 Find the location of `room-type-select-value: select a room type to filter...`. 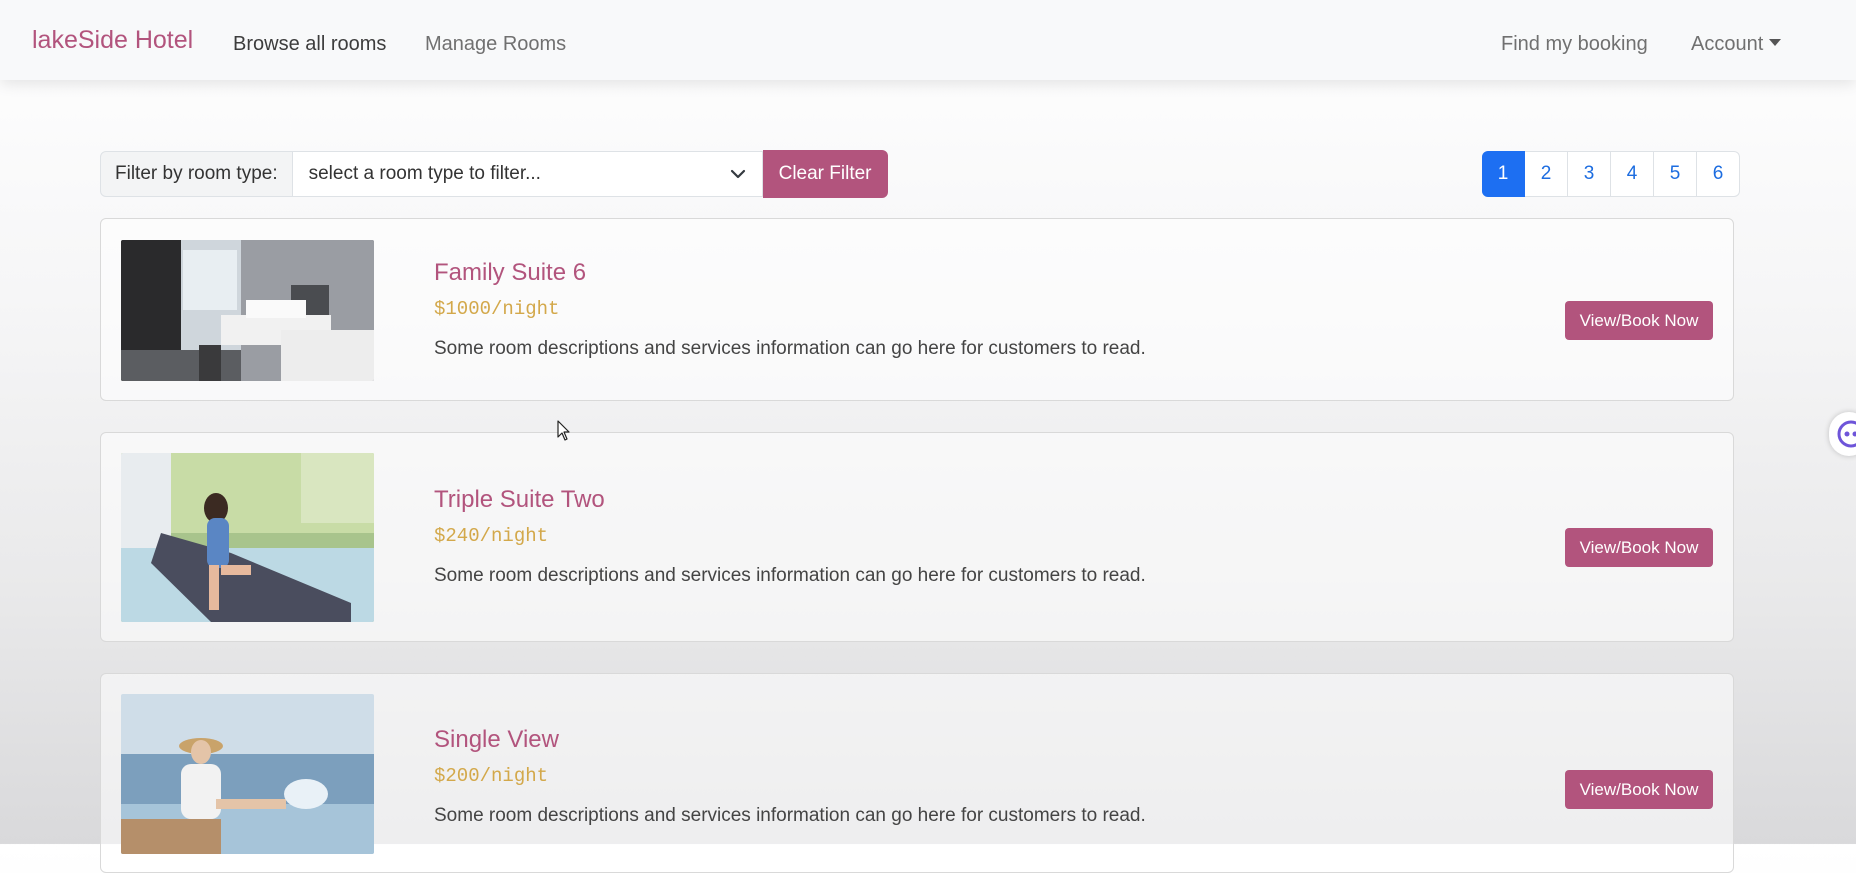

room-type-select-value: select a room type to filter... is located at coordinates (425, 174).